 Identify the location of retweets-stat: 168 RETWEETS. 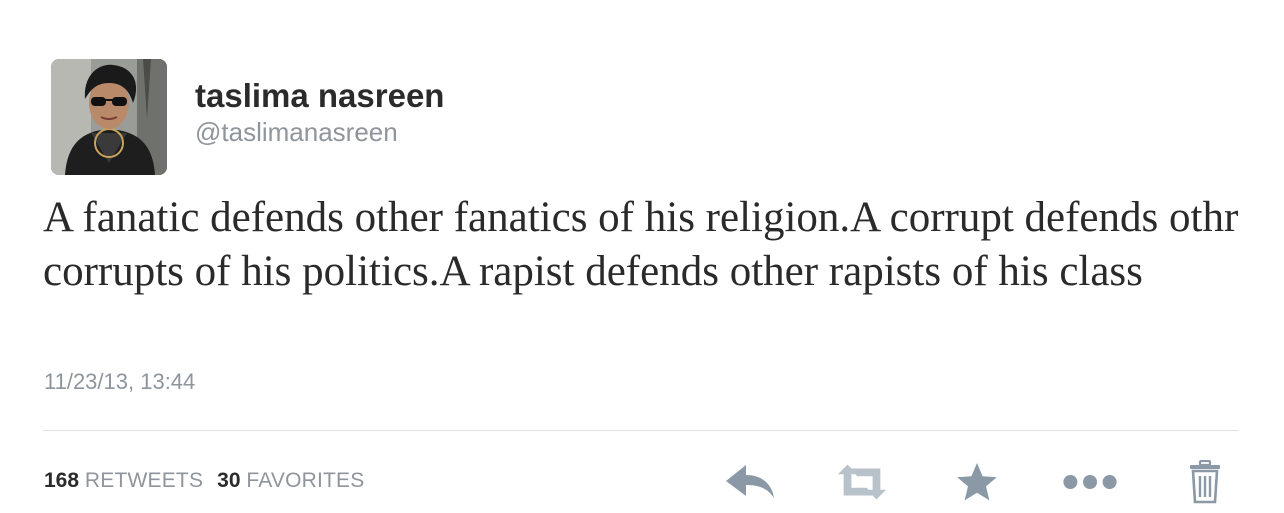
(123, 480).